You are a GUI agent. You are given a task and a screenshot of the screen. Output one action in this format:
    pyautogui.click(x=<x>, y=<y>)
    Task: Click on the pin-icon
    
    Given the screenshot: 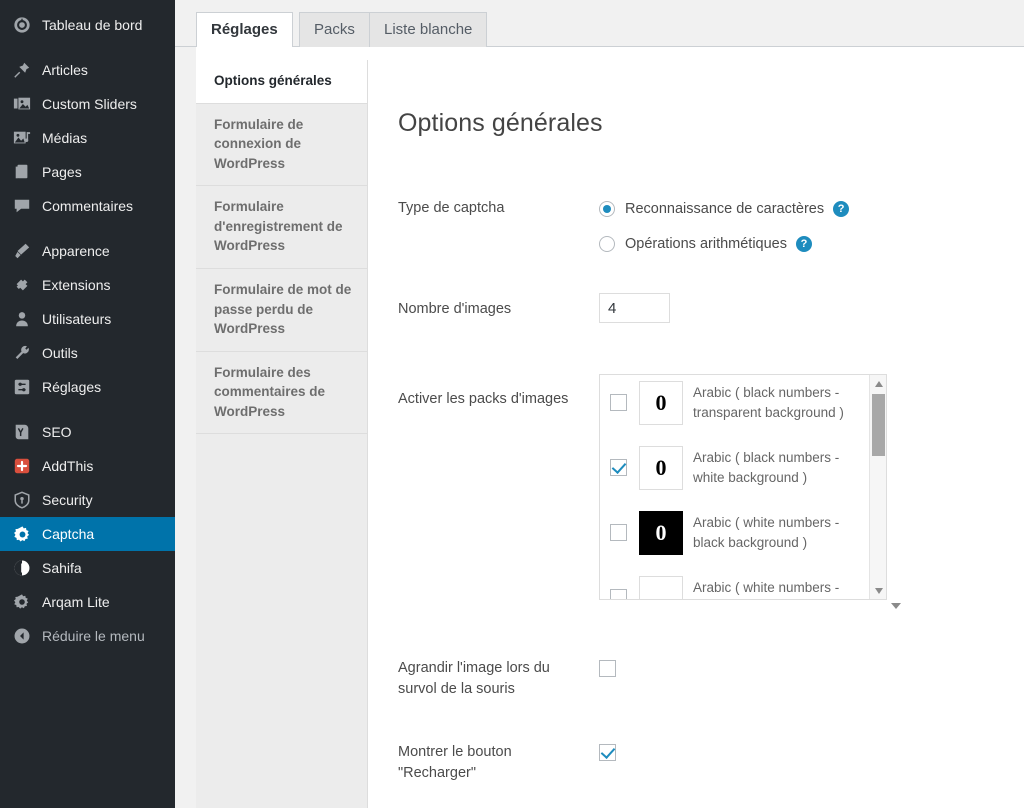 What is the action you would take?
    pyautogui.click(x=22, y=70)
    